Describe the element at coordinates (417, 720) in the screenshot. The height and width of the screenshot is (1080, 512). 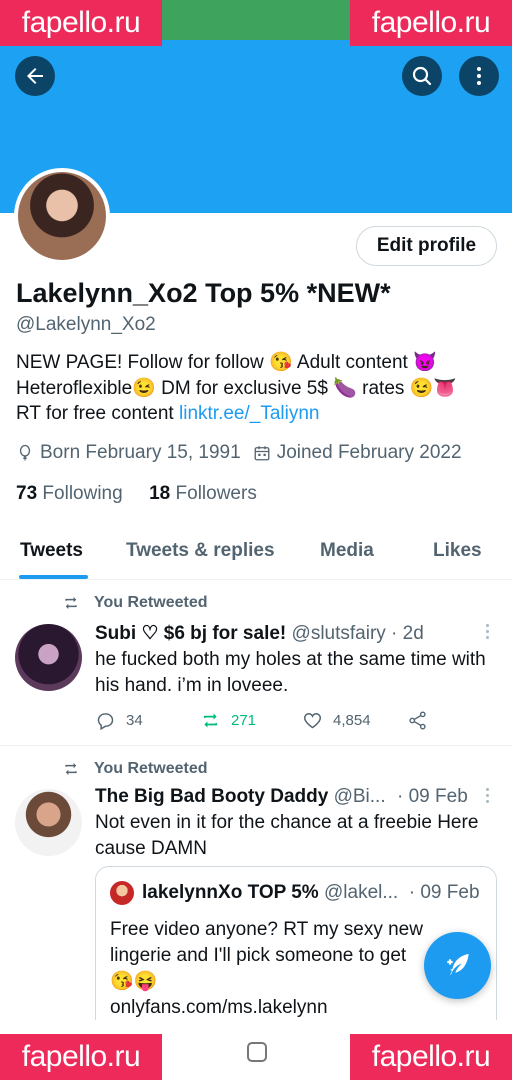
I see `share-icon` at that location.